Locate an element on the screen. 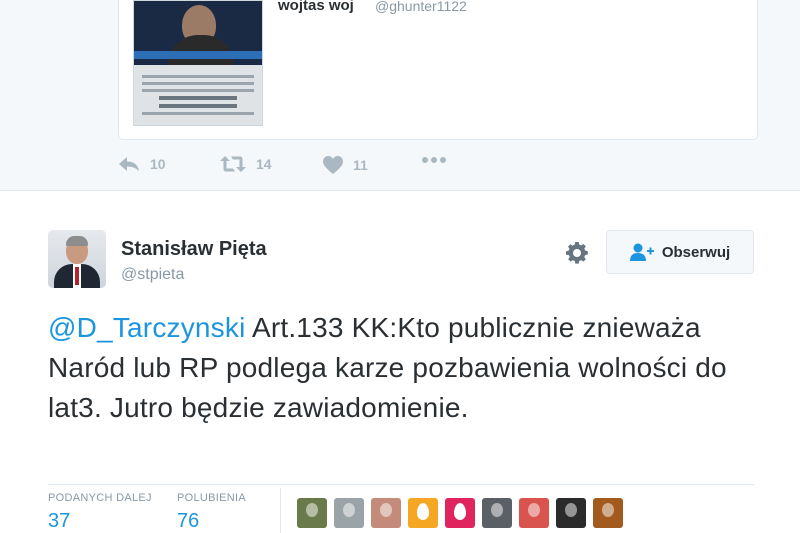 The width and height of the screenshot is (800, 533). likes-stat-value: 76 is located at coordinates (188, 521).